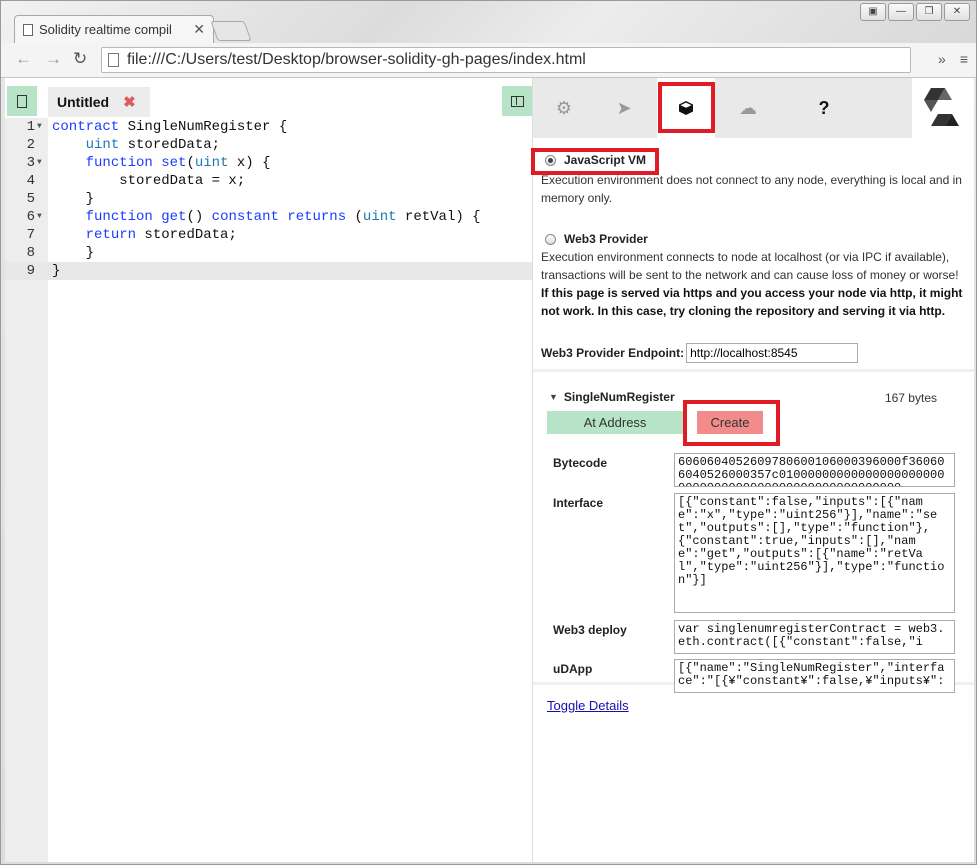  I want to click on settings-tab: ⚙, so click(564, 108).